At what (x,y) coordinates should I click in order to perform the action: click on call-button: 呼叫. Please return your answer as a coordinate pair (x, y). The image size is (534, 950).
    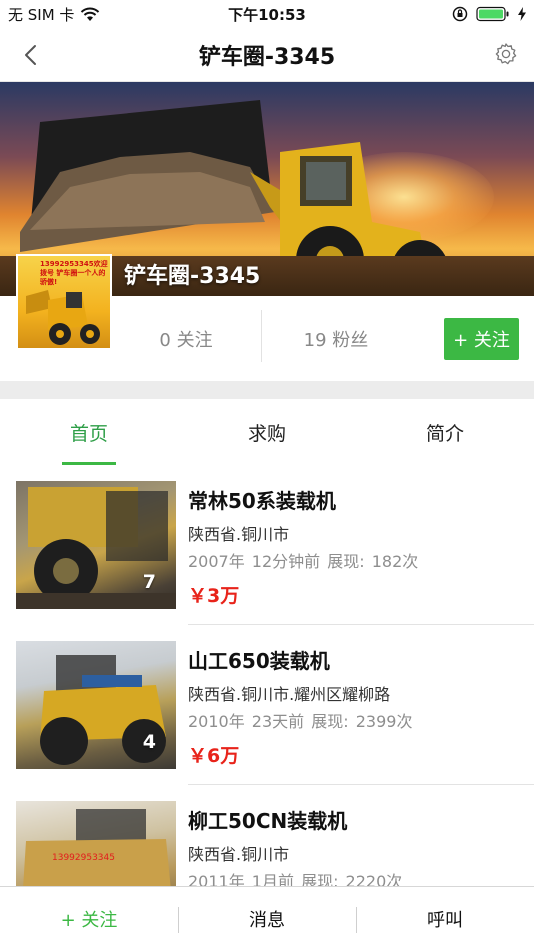
    Looking at the image, I should click on (445, 918).